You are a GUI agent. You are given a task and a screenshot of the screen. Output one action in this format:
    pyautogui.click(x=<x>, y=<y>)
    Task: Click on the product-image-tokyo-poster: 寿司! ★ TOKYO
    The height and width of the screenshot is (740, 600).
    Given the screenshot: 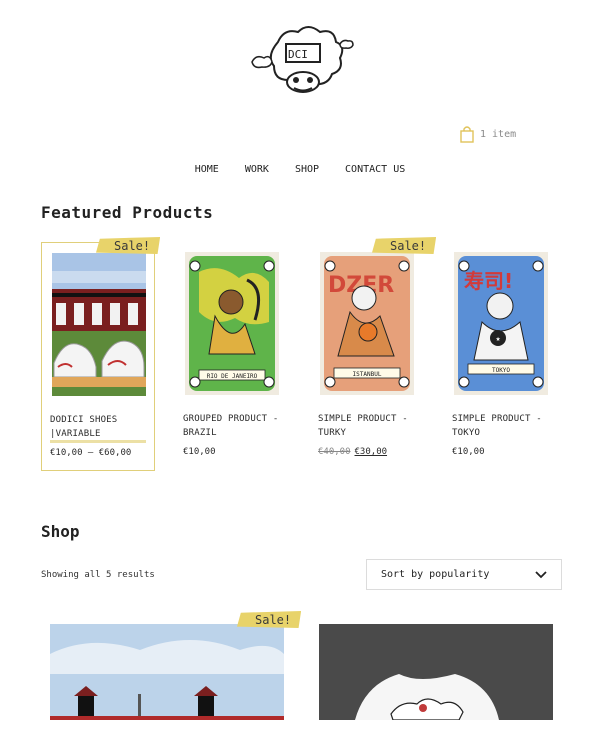 What is the action you would take?
    pyautogui.click(x=501, y=323)
    